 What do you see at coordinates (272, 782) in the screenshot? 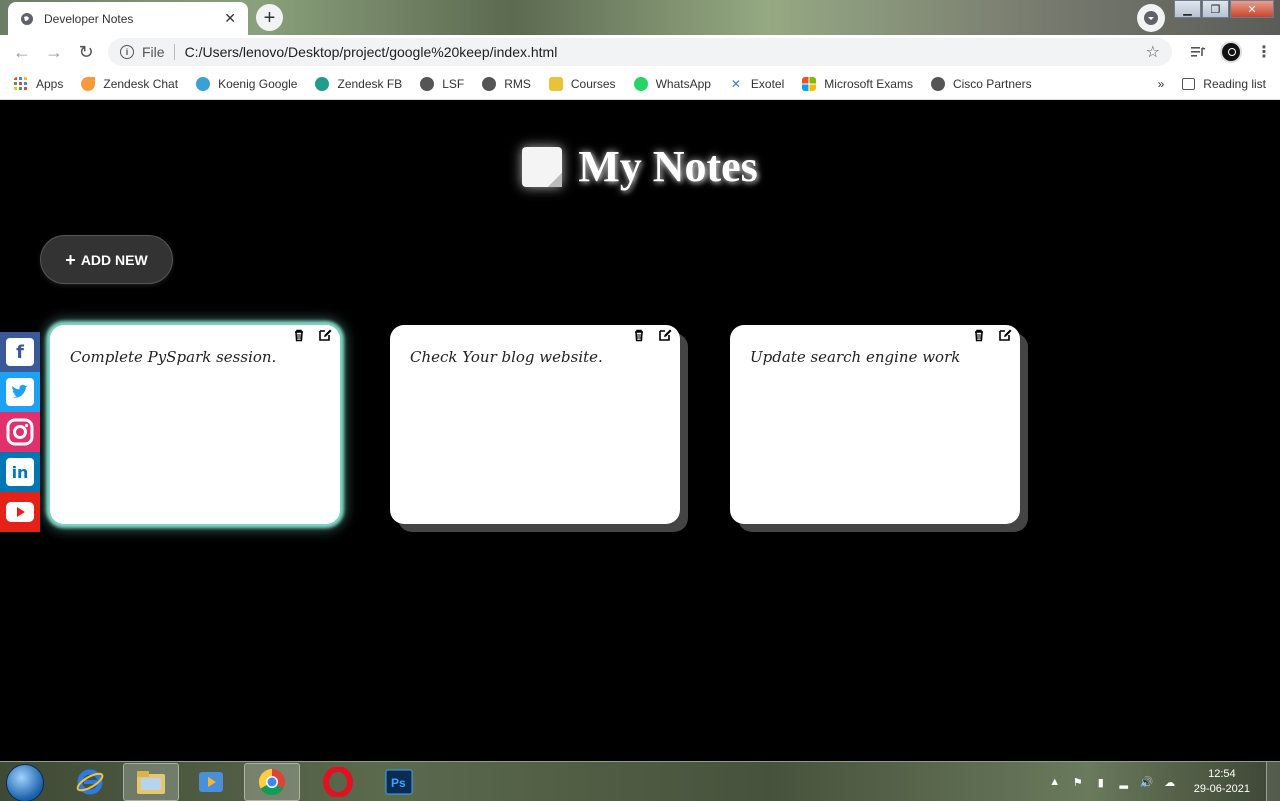
I see `taskbar-chrome` at bounding box center [272, 782].